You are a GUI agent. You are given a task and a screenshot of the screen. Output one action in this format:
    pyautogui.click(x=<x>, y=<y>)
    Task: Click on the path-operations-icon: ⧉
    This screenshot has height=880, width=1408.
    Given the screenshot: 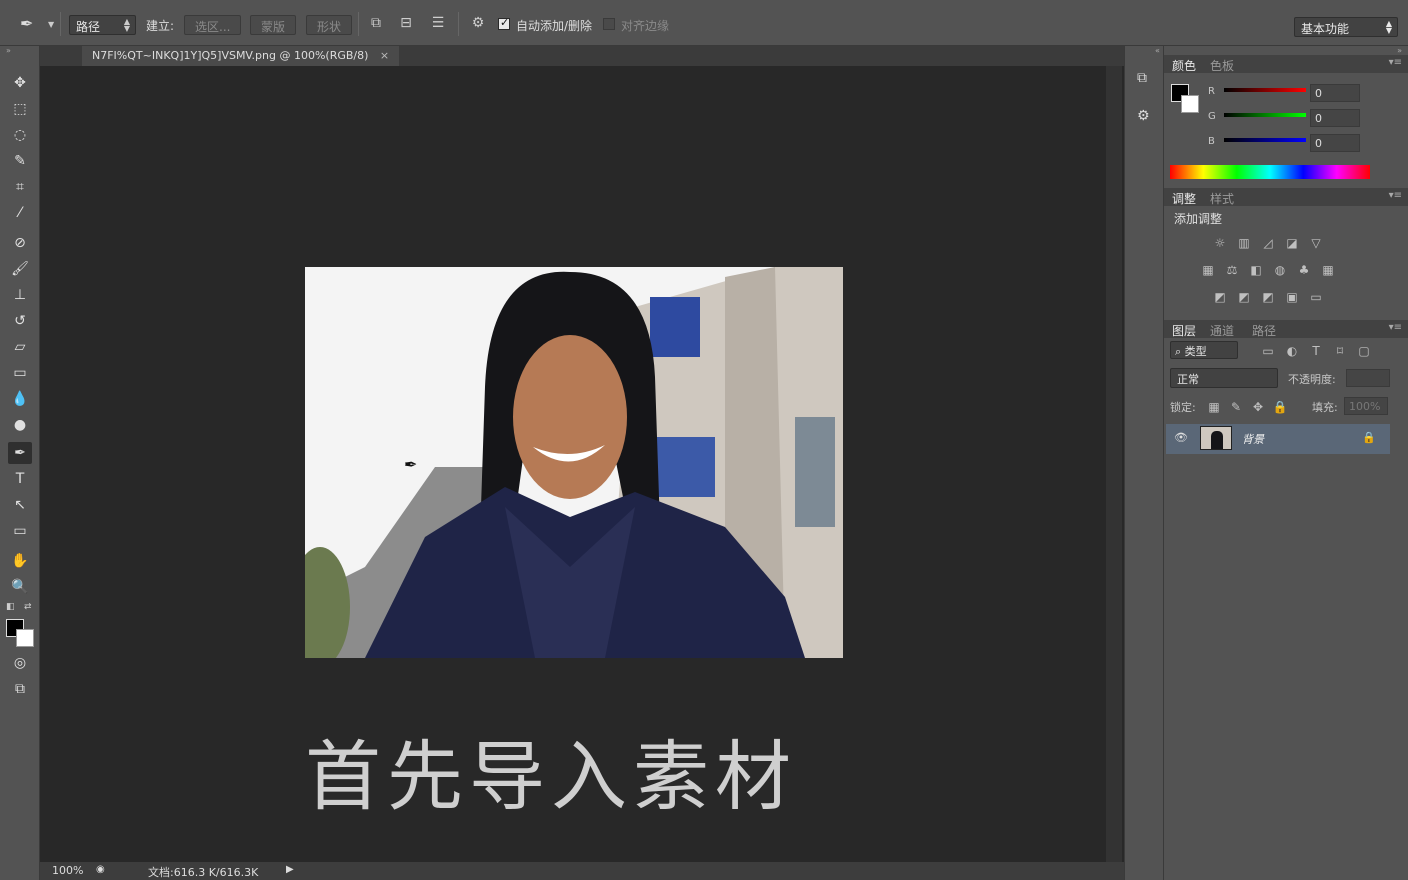 What is the action you would take?
    pyautogui.click(x=376, y=25)
    